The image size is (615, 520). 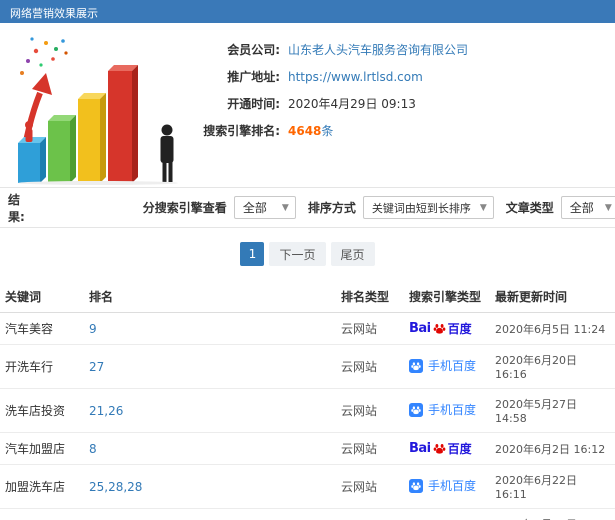 What do you see at coordinates (552, 410) in the screenshot?
I see `updated-cell: 2020年5月27日 14:58` at bounding box center [552, 410].